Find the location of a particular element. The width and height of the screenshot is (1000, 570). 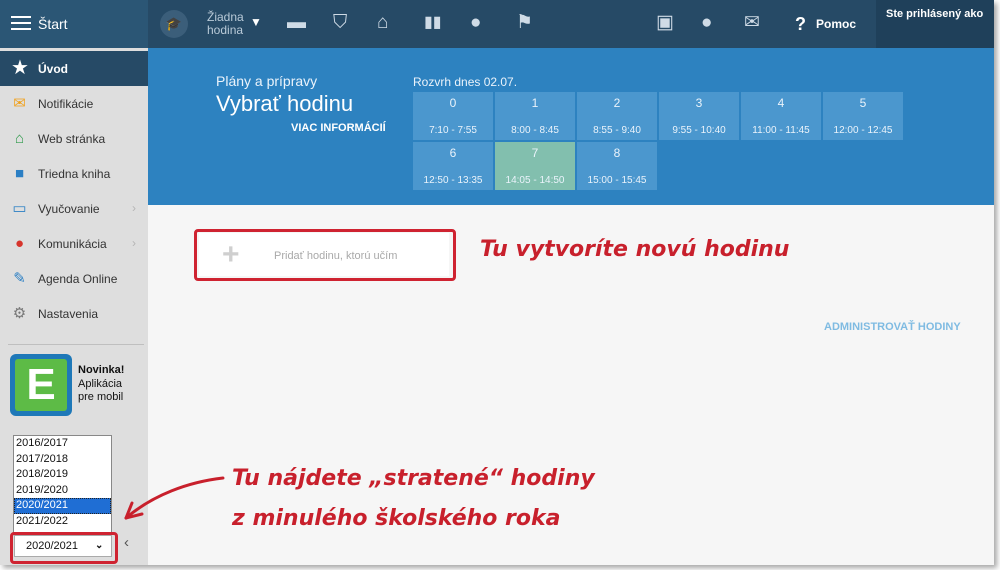

edupage-logo-letter: E is located at coordinates (41, 385).